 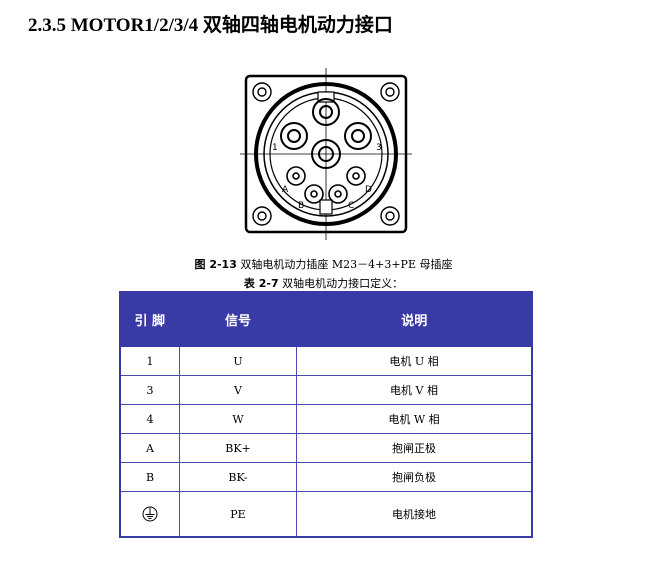 What do you see at coordinates (414, 448) in the screenshot?
I see `cell-description: 抱闸正极` at bounding box center [414, 448].